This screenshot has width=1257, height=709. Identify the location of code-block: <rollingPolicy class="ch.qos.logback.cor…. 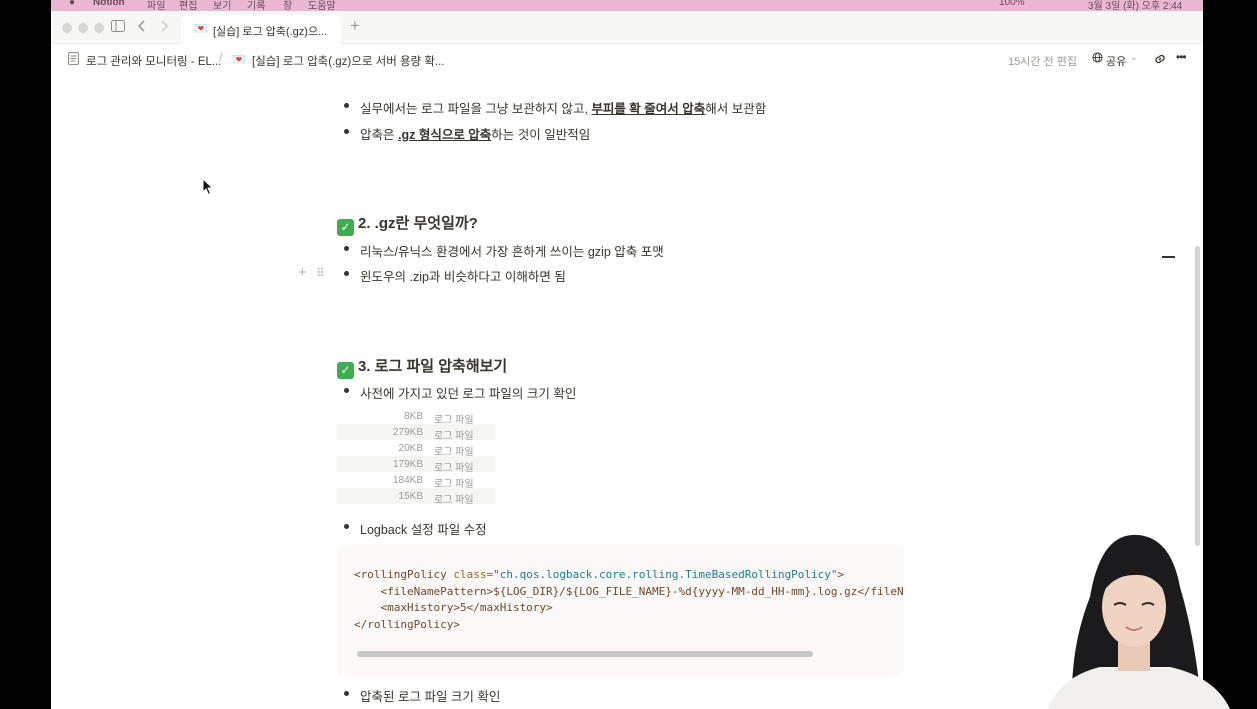
(620, 610).